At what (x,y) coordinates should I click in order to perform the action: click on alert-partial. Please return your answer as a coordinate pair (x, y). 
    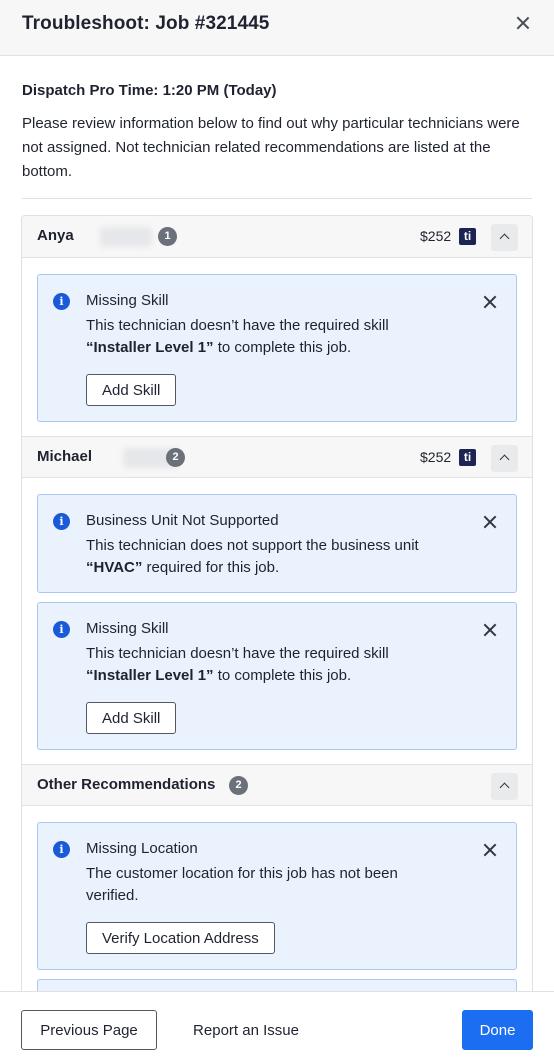
    Looking at the image, I should click on (277, 985).